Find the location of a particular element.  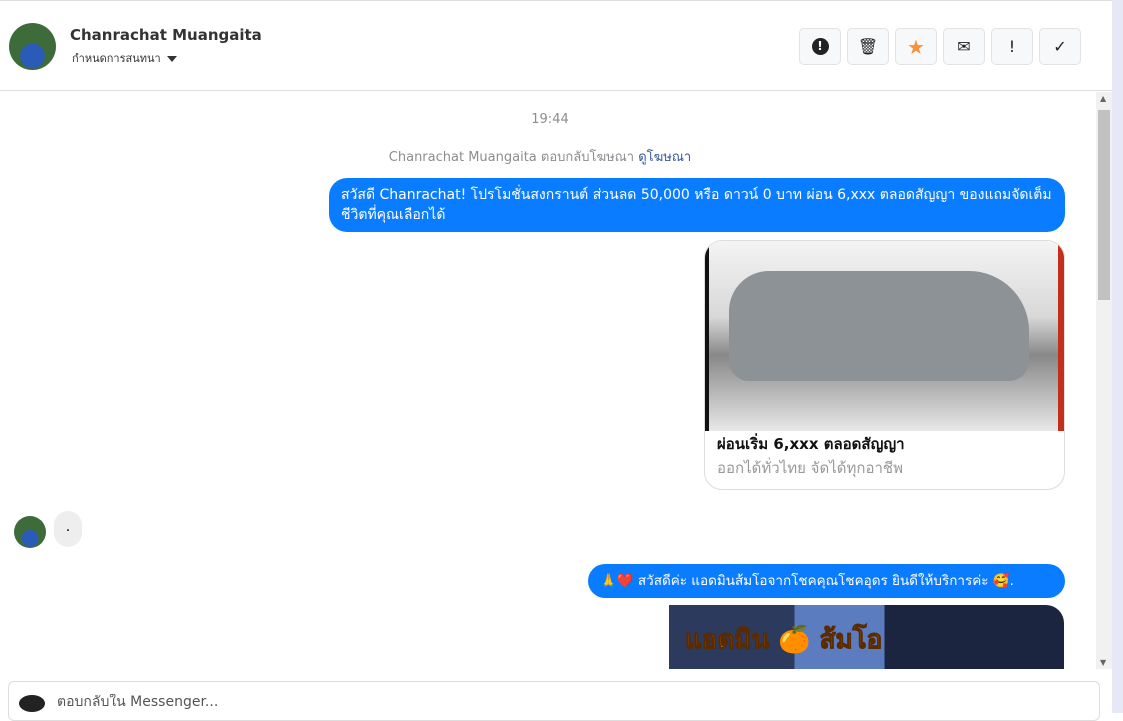

check-icon: ✓ is located at coordinates (1060, 46).